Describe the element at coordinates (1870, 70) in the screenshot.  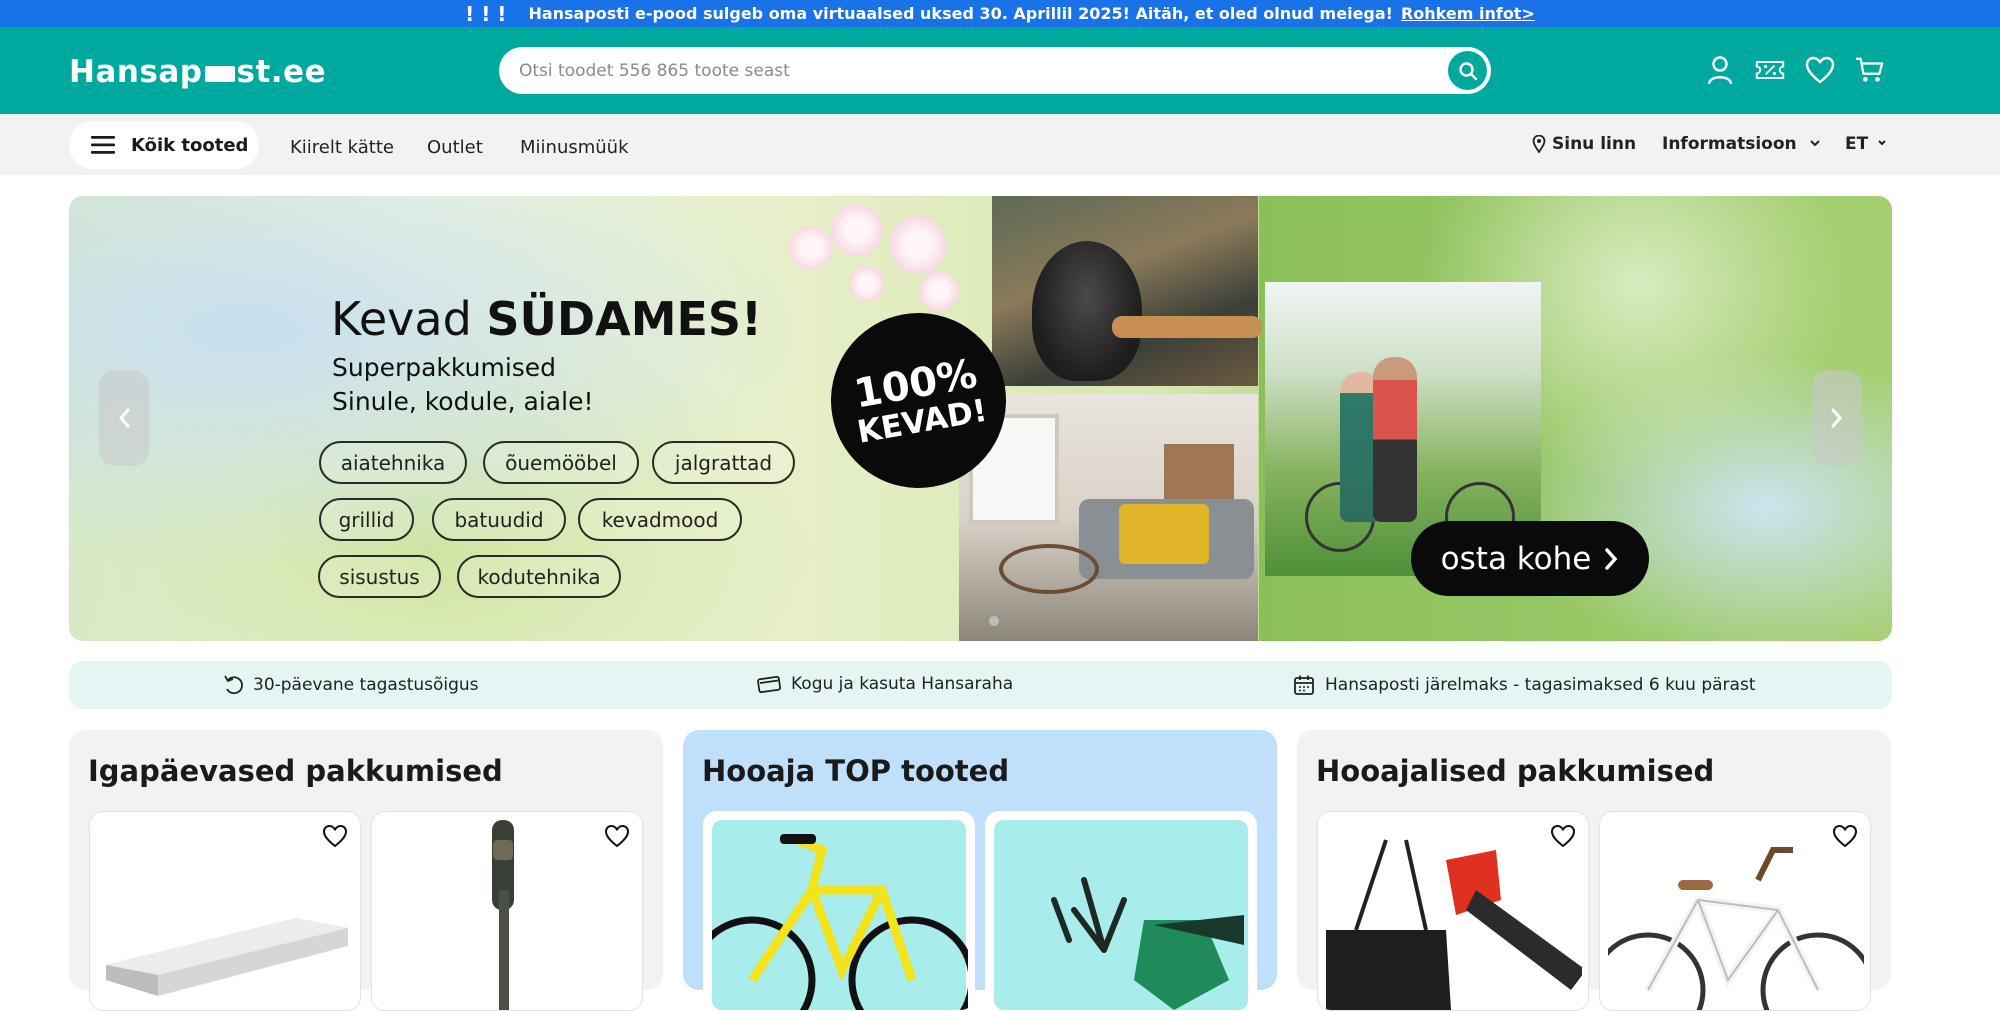
I see `cart-icon` at that location.